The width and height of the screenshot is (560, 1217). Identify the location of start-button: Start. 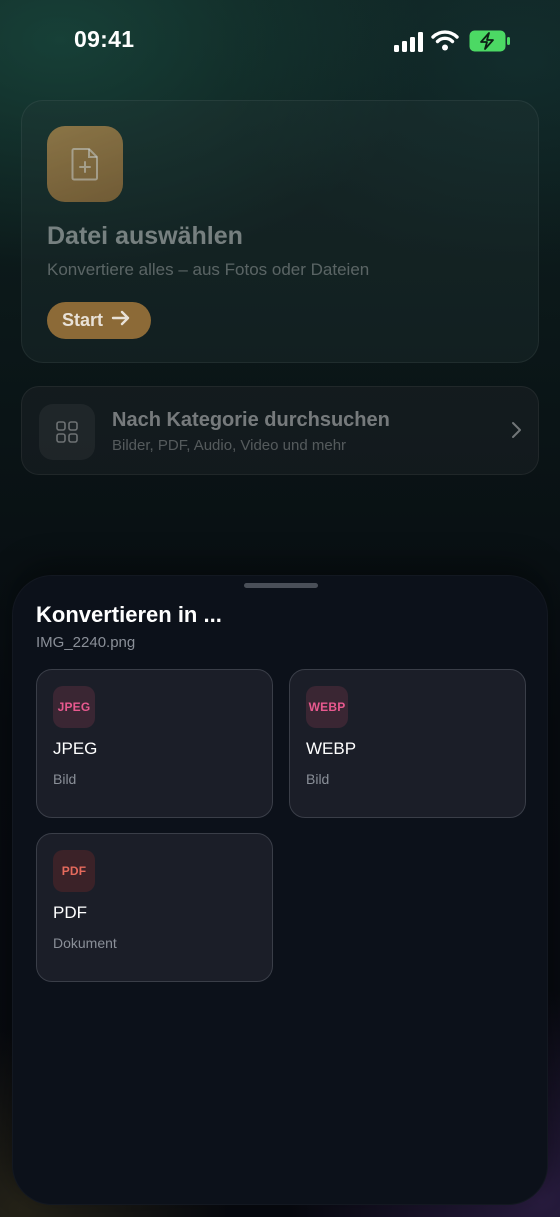
(99, 320).